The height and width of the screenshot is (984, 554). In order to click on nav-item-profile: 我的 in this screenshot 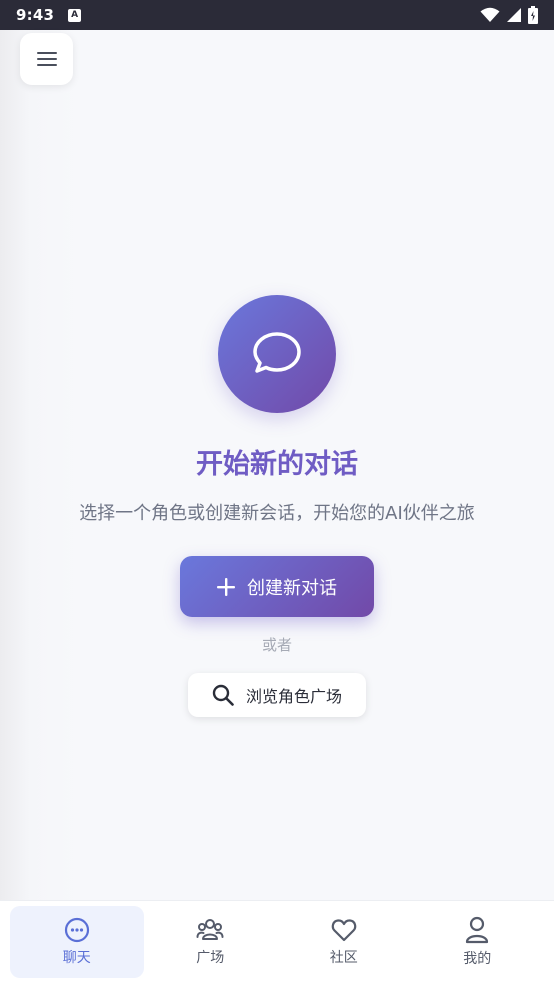, I will do `click(478, 942)`.